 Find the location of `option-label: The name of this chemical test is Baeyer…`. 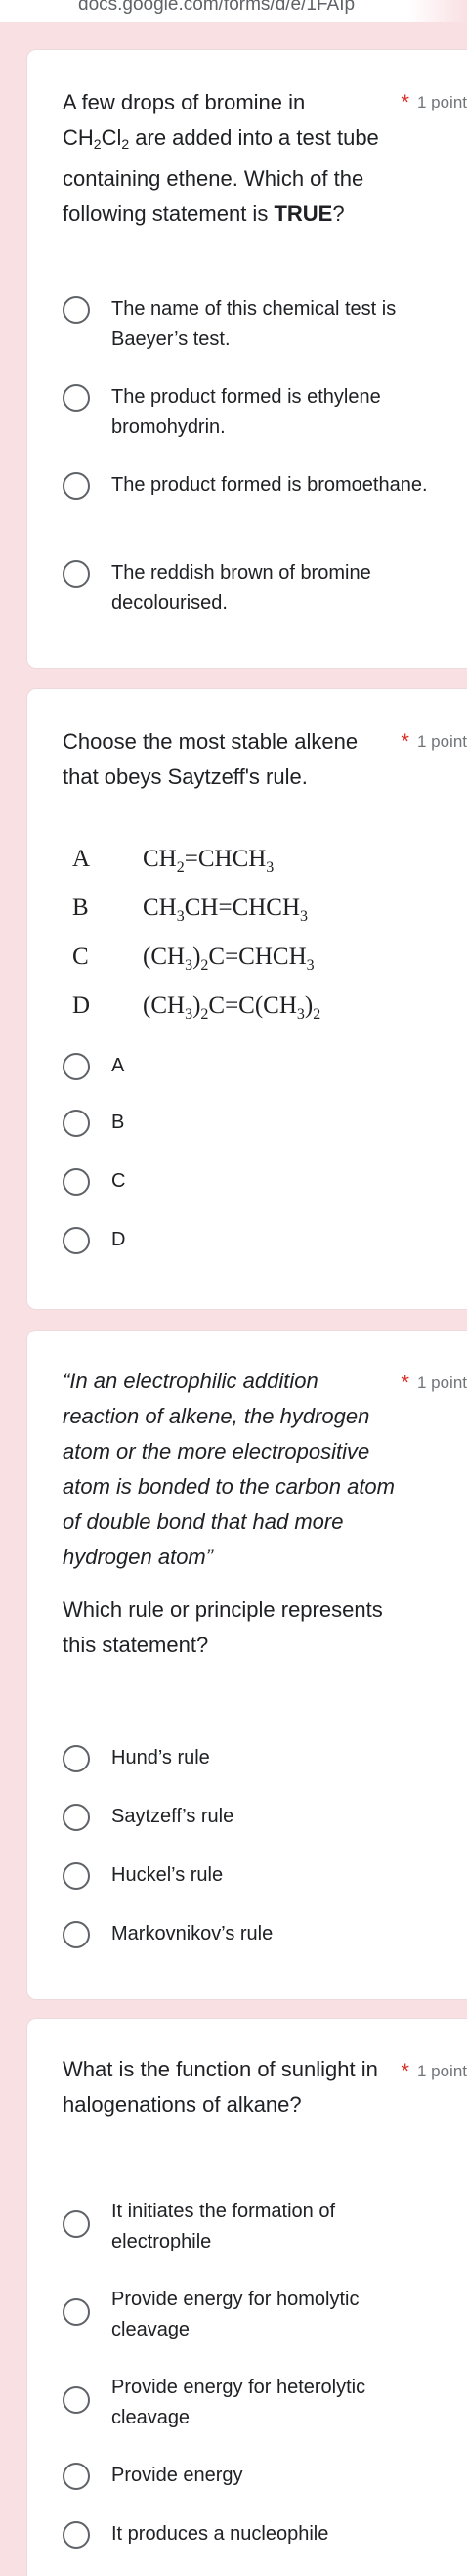

option-label: The name of this chemical test is Baeyer… is located at coordinates (254, 324).